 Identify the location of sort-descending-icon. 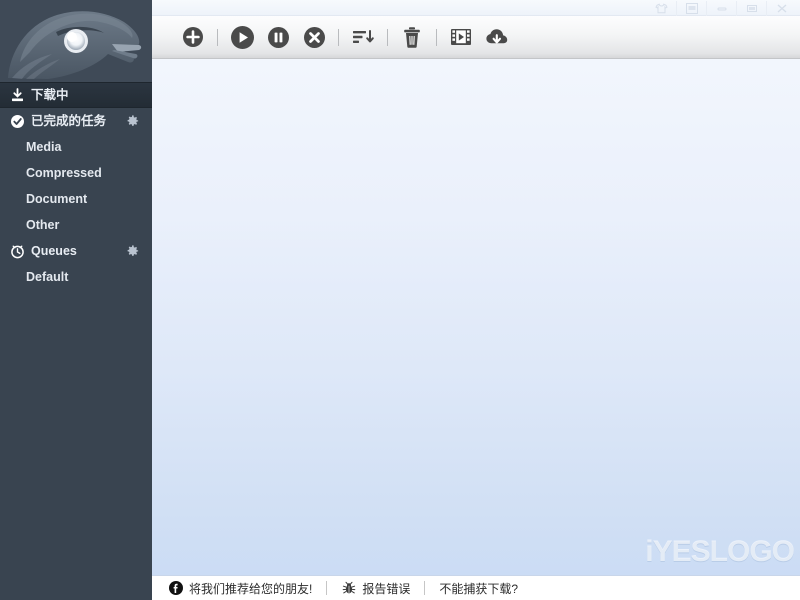
(363, 36).